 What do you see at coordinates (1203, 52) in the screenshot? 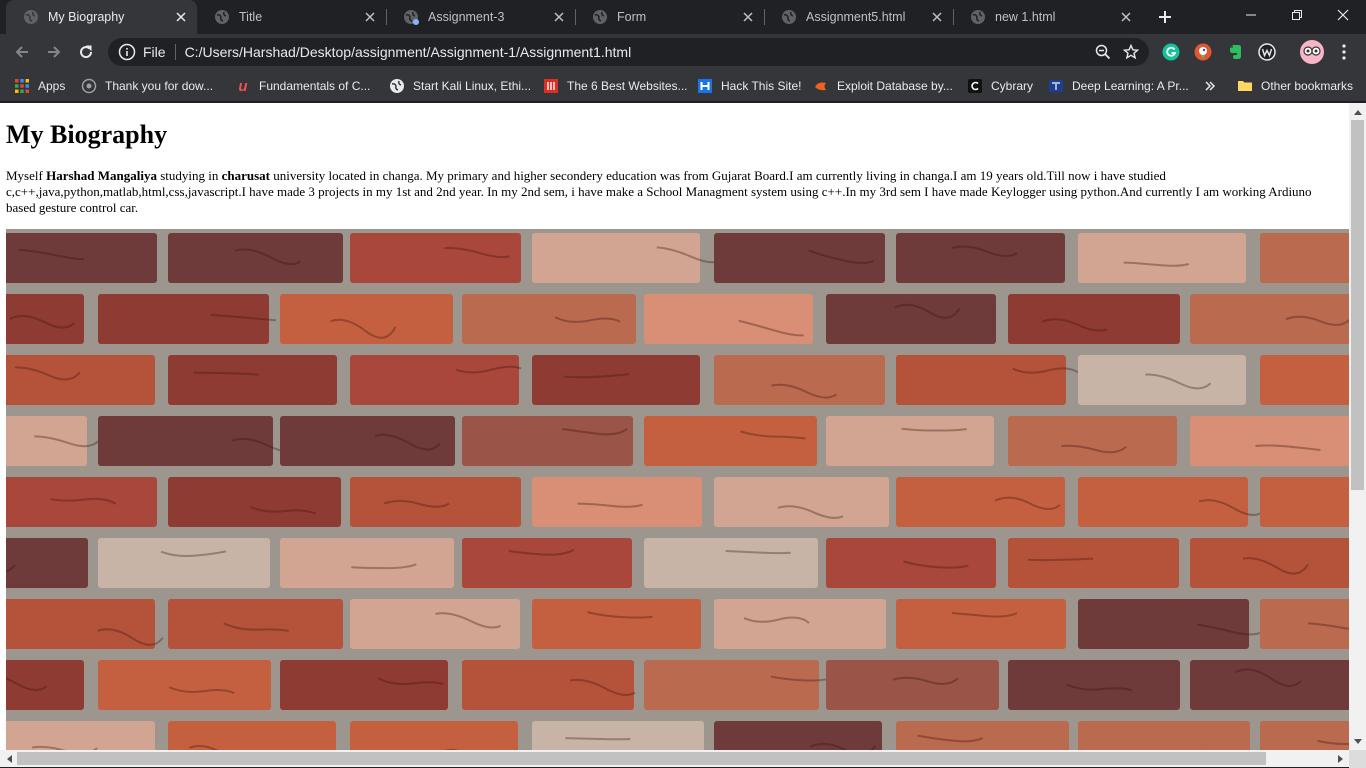
I see `duckduckgo-extension` at bounding box center [1203, 52].